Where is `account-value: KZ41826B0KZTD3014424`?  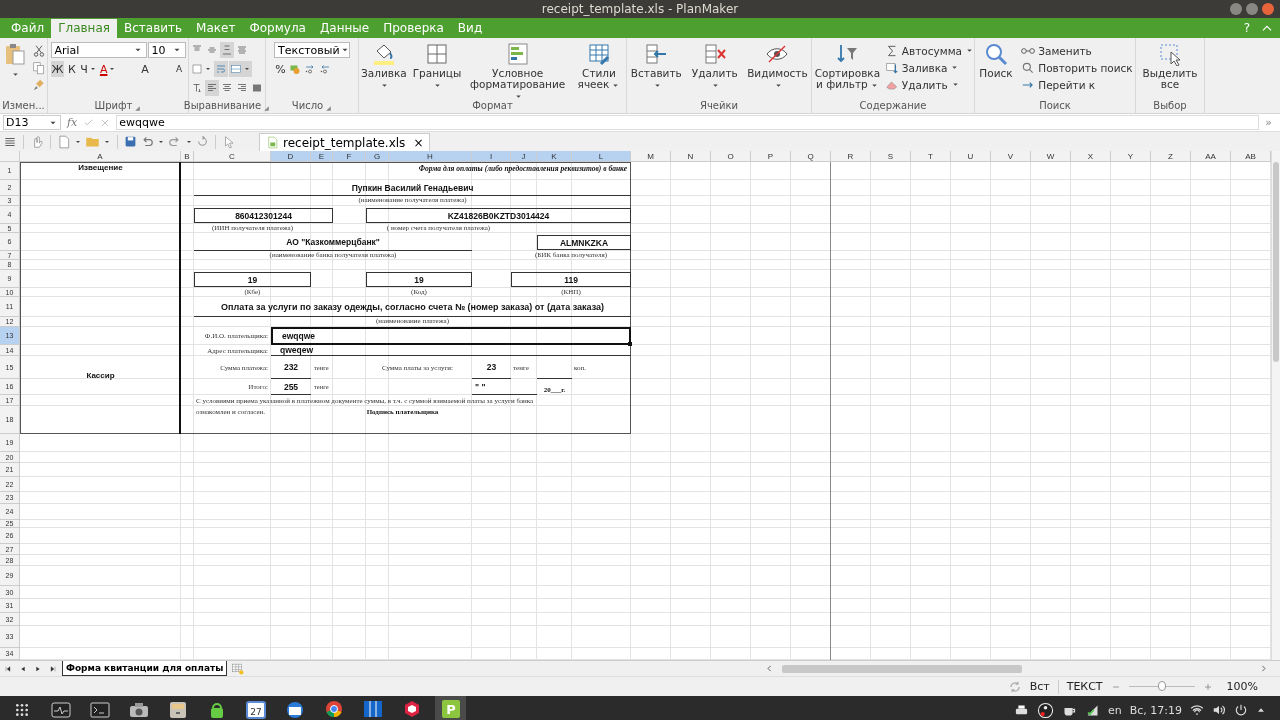 account-value: KZ41826B0KZTD3014424 is located at coordinates (498, 215).